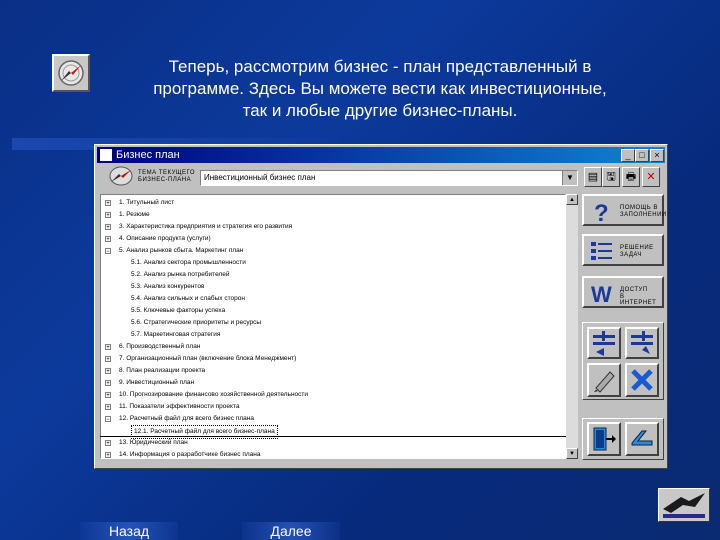  What do you see at coordinates (134, 214) in the screenshot?
I see `tree-row-label: 1. Резюме` at bounding box center [134, 214].